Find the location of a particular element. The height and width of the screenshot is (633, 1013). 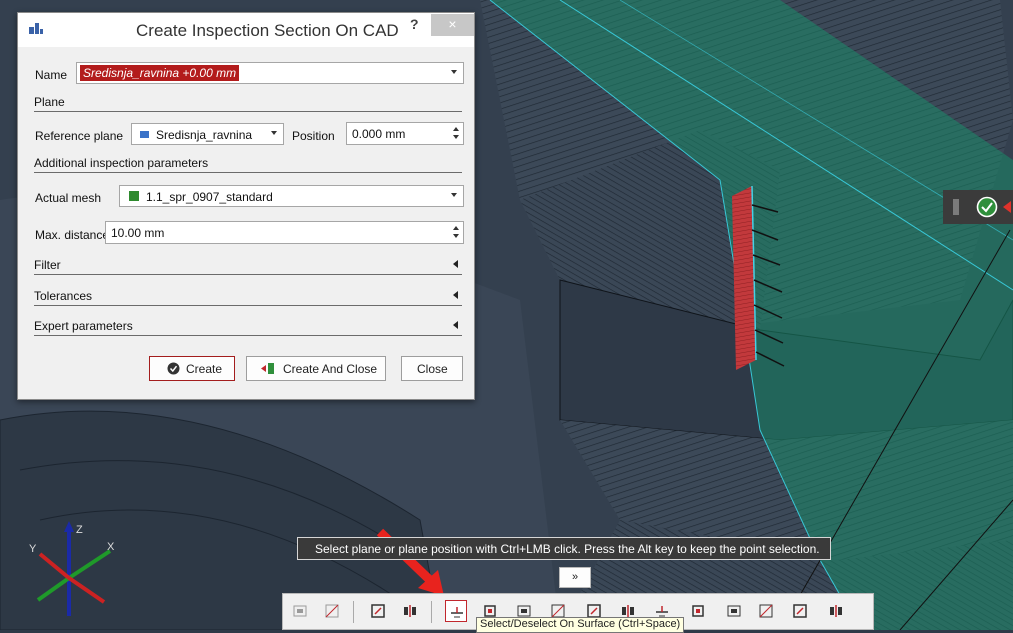

actual-mesh-value: 1.1_spr_0907_standard is located at coordinates (209, 197).